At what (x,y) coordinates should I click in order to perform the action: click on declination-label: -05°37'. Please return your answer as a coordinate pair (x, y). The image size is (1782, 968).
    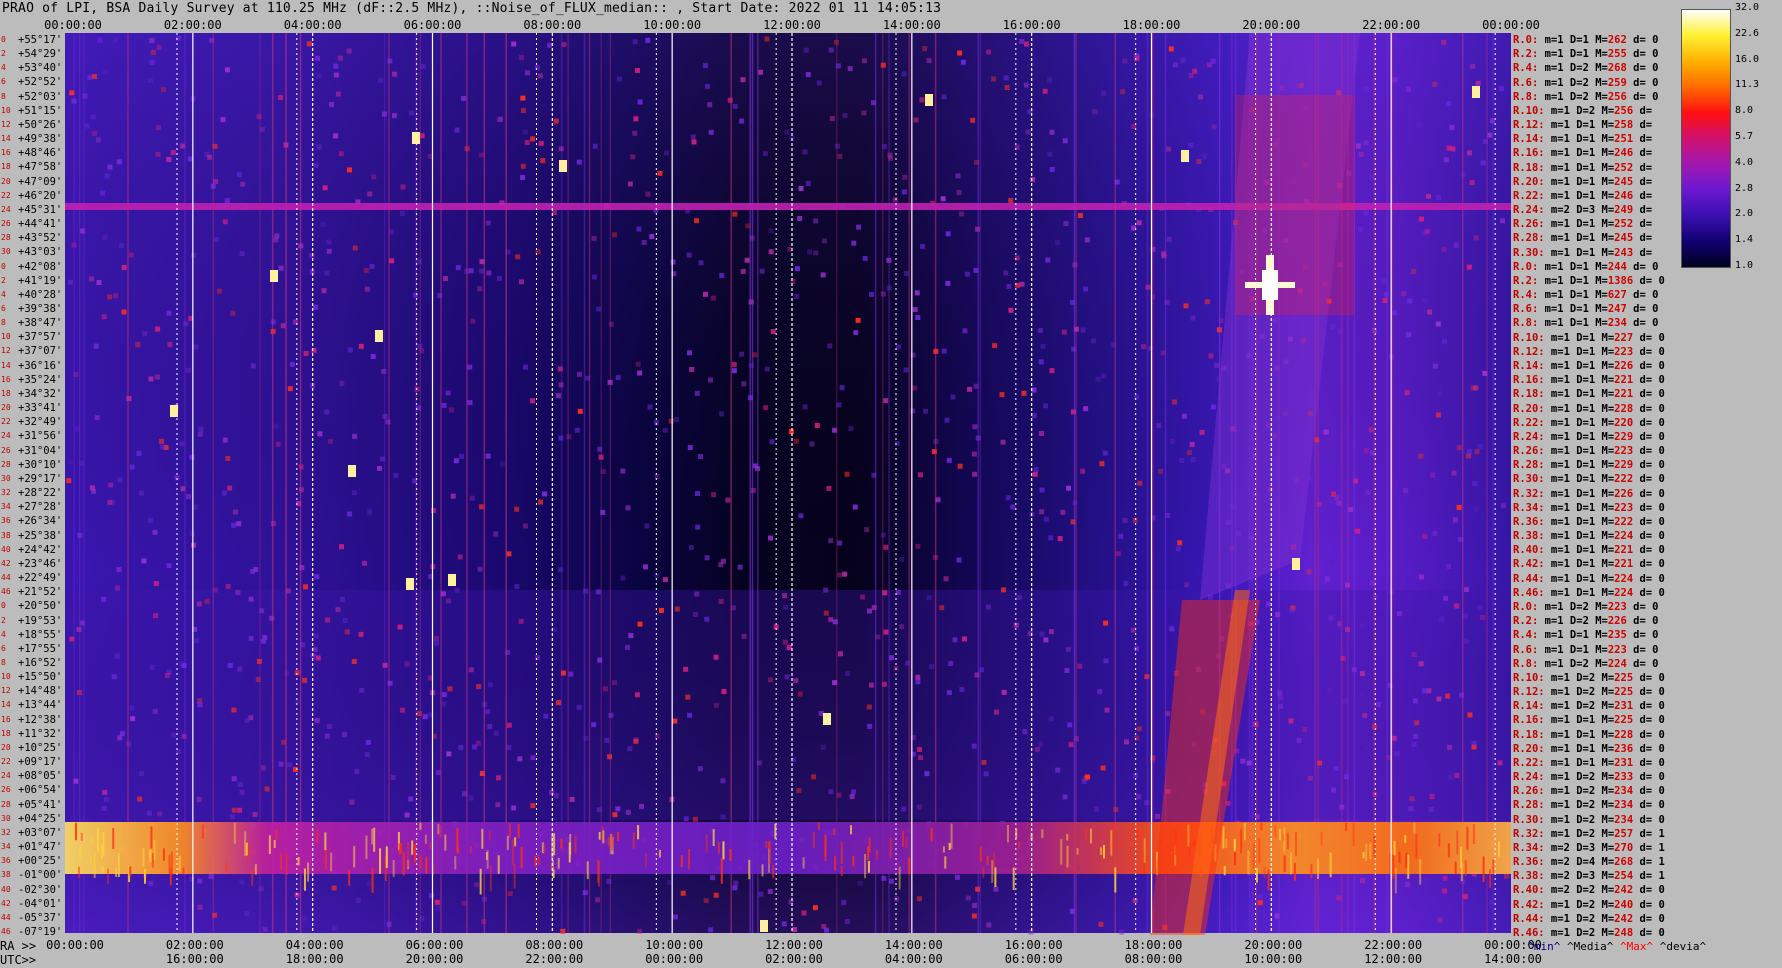
    Looking at the image, I should click on (40, 917).